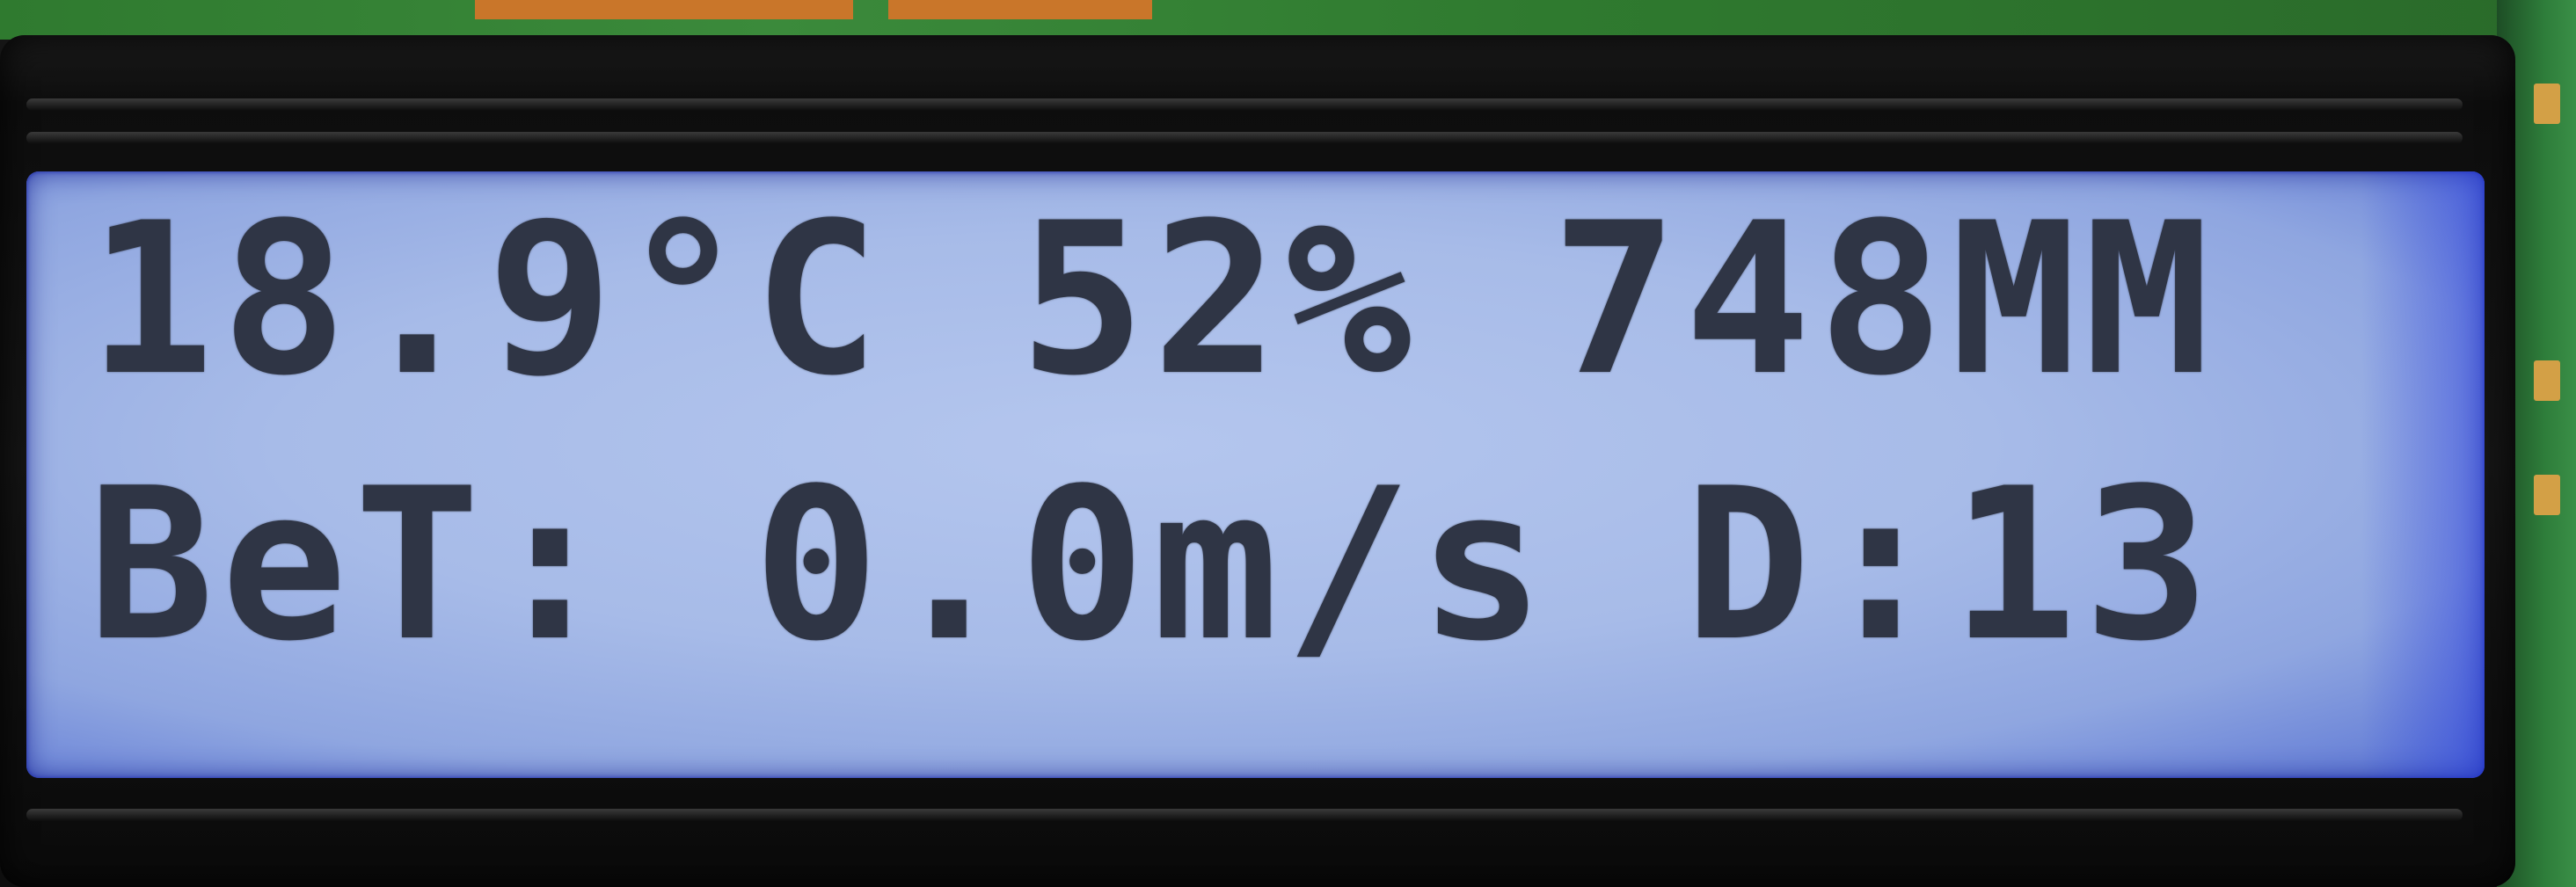 The height and width of the screenshot is (887, 2576). What do you see at coordinates (1244, 138) in the screenshot?
I see `bezel-ridge-top-inner` at bounding box center [1244, 138].